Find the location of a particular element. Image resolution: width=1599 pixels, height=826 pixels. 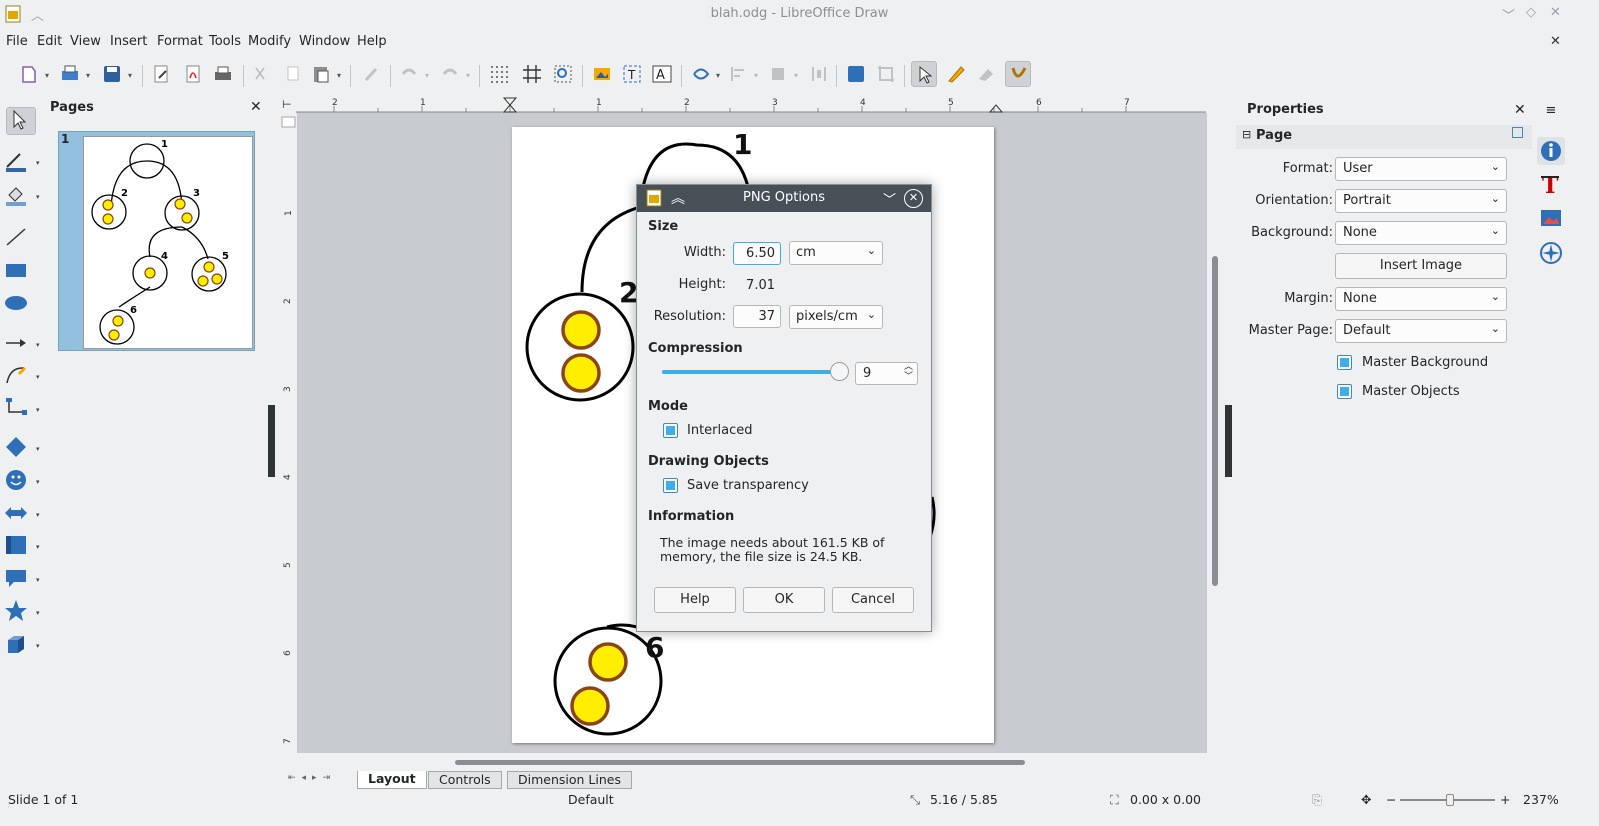

fit-page-icon: ✥ is located at coordinates (1366, 799).